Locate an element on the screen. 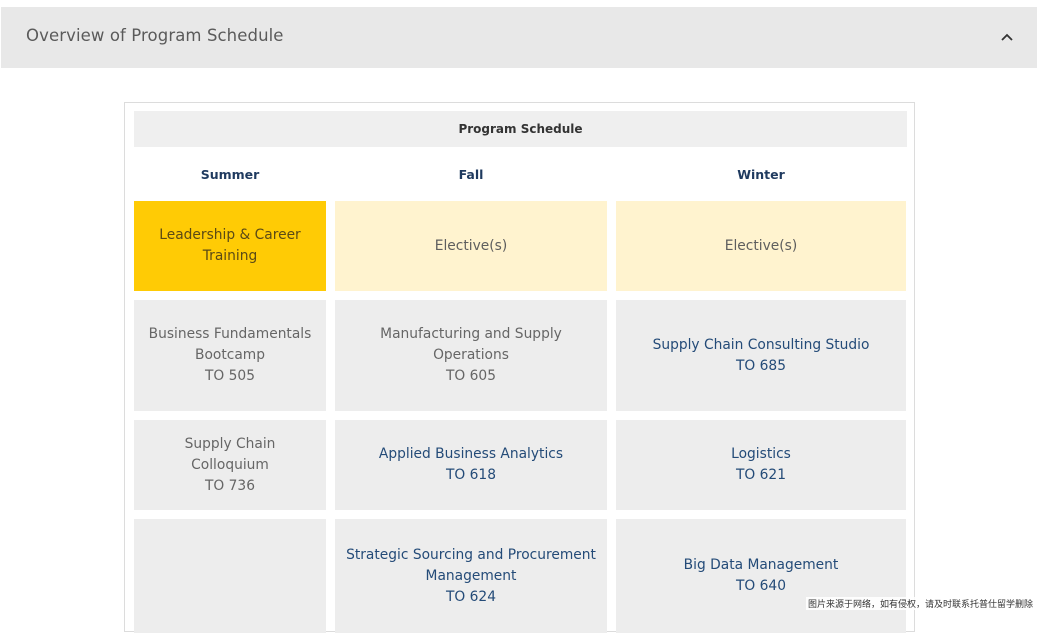 This screenshot has height=633, width=1037. course-text-line: Management is located at coordinates (471, 575).